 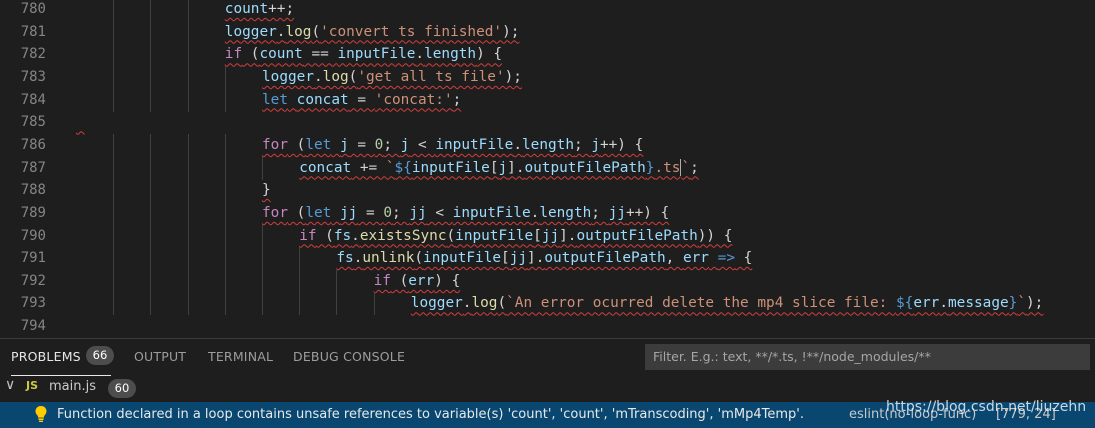 I want to click on line-number: 786, so click(x=33, y=144).